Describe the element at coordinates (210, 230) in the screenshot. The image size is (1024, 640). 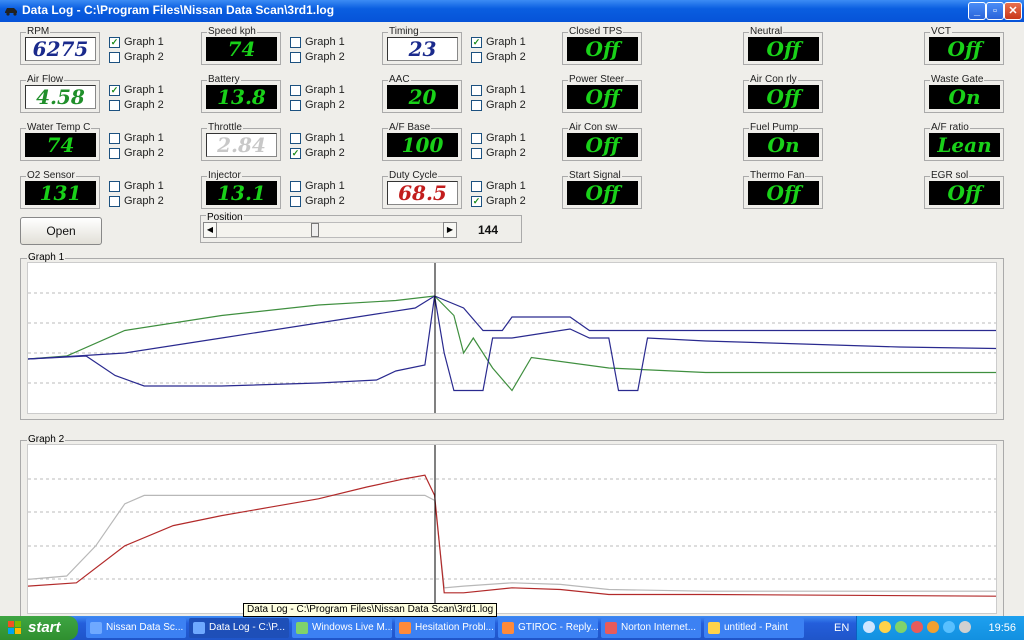
I see `slider-left-arrow-icon: ◀` at that location.